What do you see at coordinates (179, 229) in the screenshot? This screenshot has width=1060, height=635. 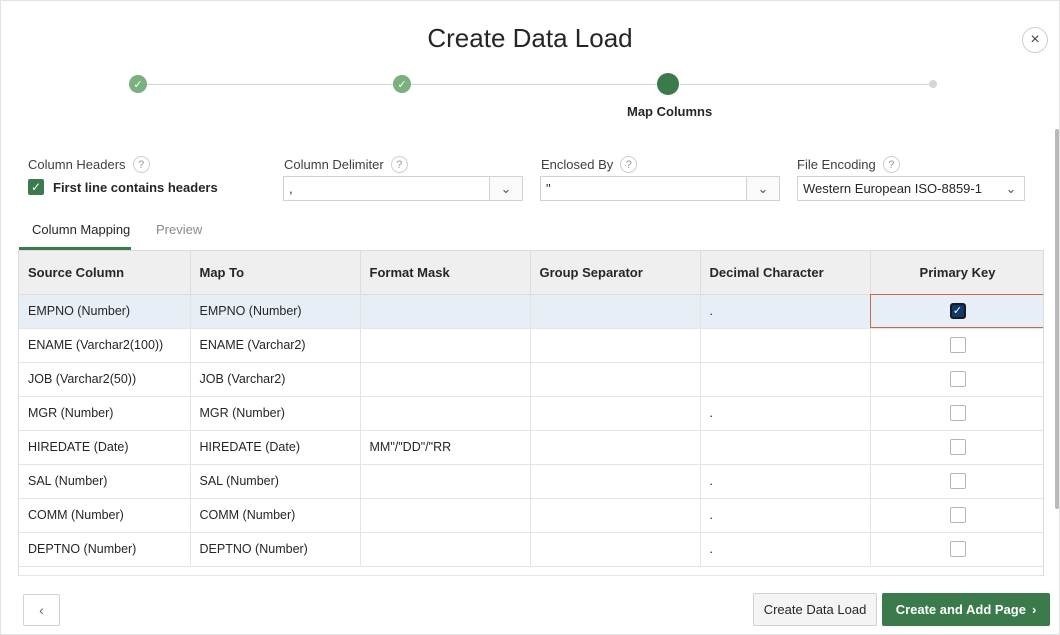 I see `tab-preview: Preview` at bounding box center [179, 229].